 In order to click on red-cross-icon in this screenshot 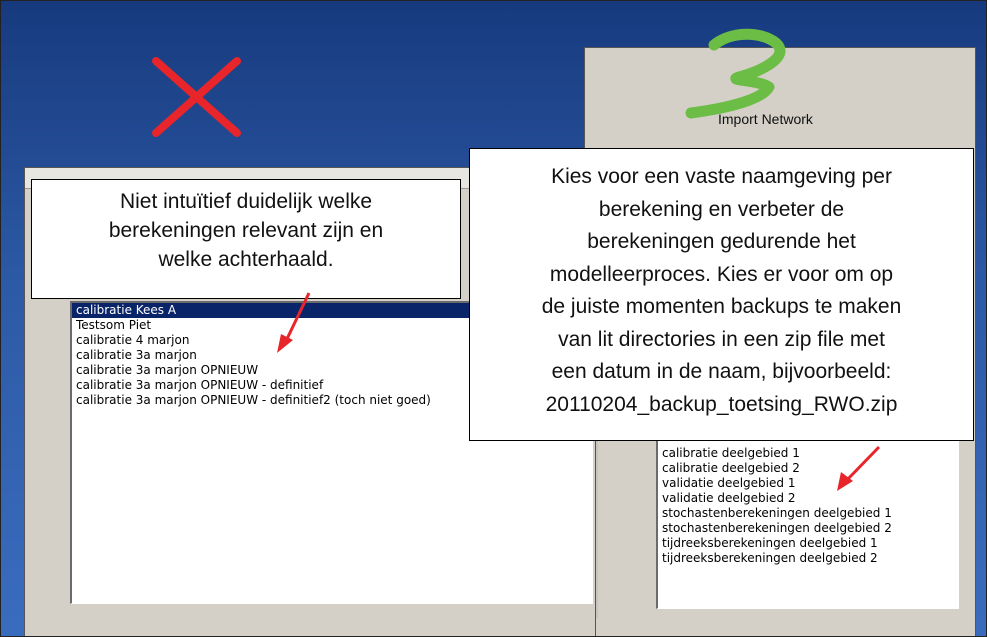, I will do `click(196, 97)`.